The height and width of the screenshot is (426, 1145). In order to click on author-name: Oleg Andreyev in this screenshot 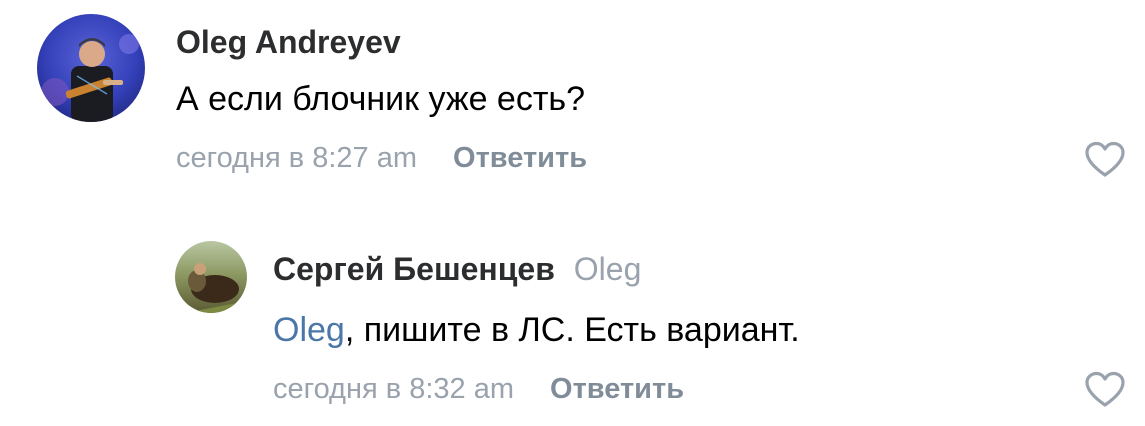, I will do `click(288, 42)`.